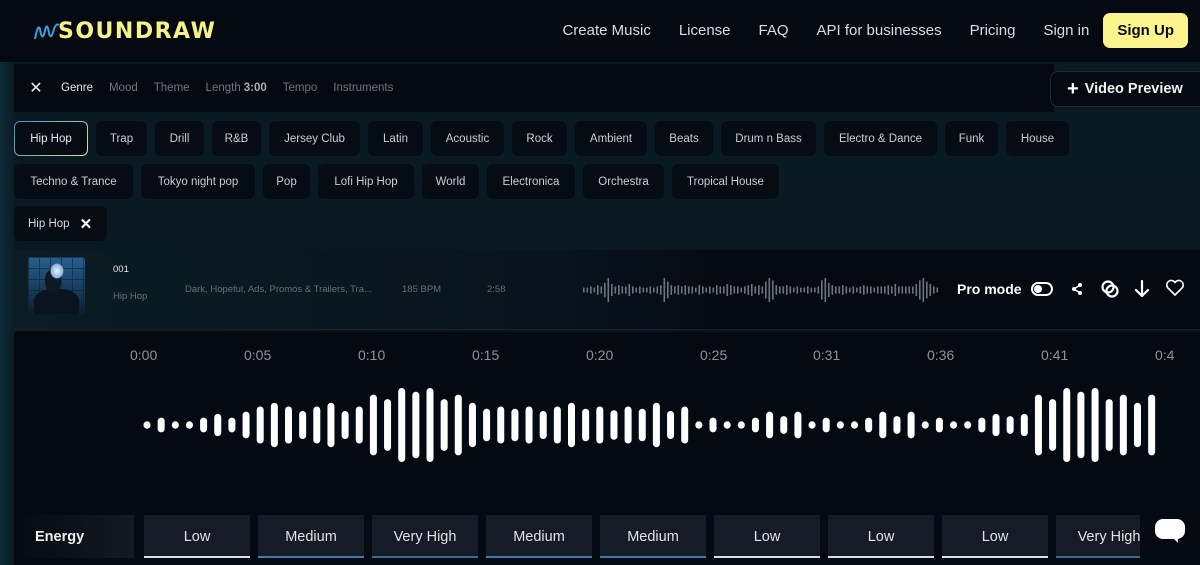 The width and height of the screenshot is (1200, 565). What do you see at coordinates (684, 138) in the screenshot?
I see `genre-chip: Beats` at bounding box center [684, 138].